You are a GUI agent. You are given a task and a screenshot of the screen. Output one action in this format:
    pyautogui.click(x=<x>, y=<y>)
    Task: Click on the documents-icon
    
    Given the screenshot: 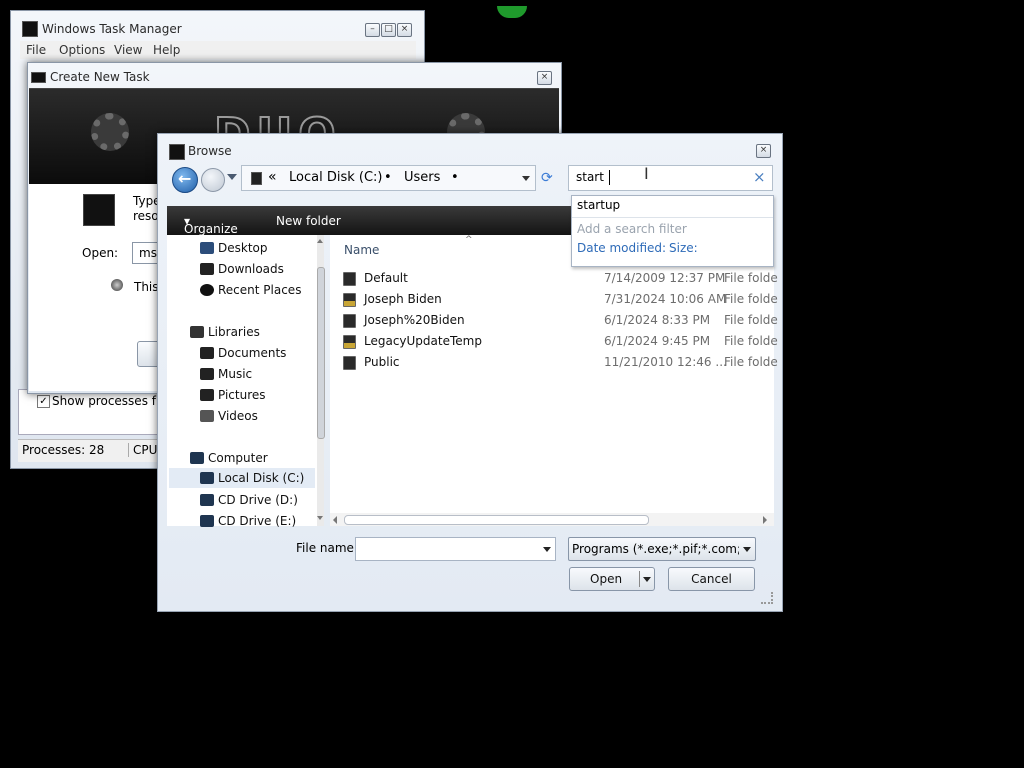 What is the action you would take?
    pyautogui.click(x=207, y=353)
    